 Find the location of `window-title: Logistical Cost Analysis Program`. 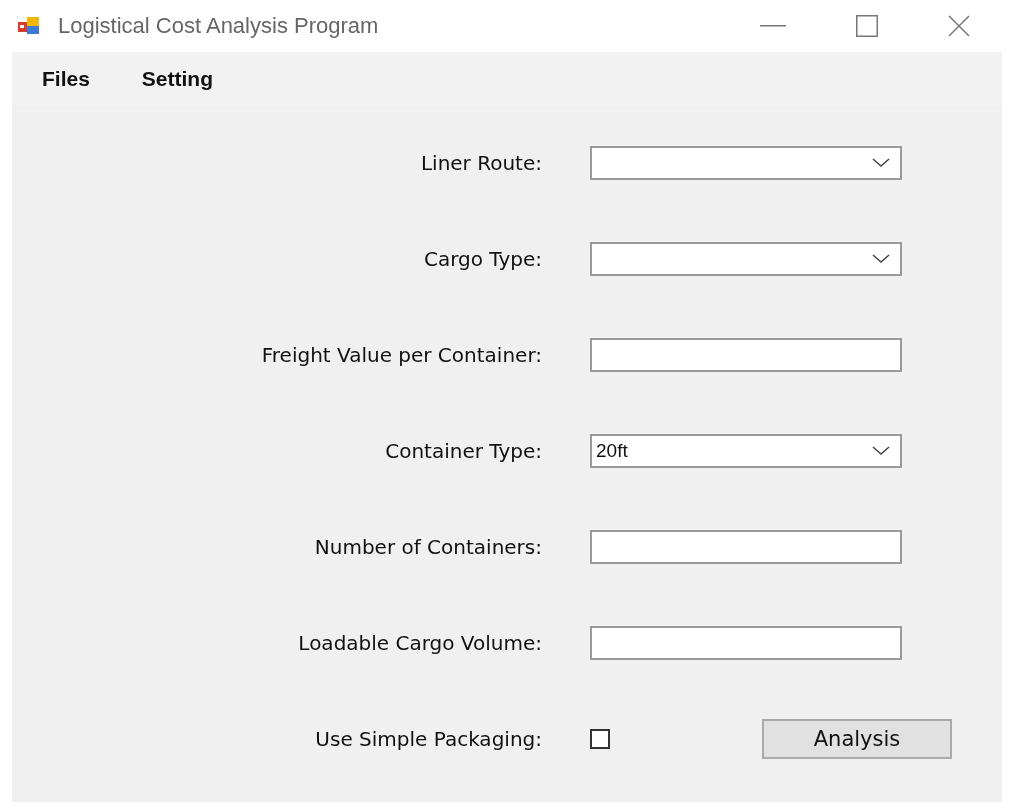

window-title: Logistical Cost Analysis Program is located at coordinates (218, 26).